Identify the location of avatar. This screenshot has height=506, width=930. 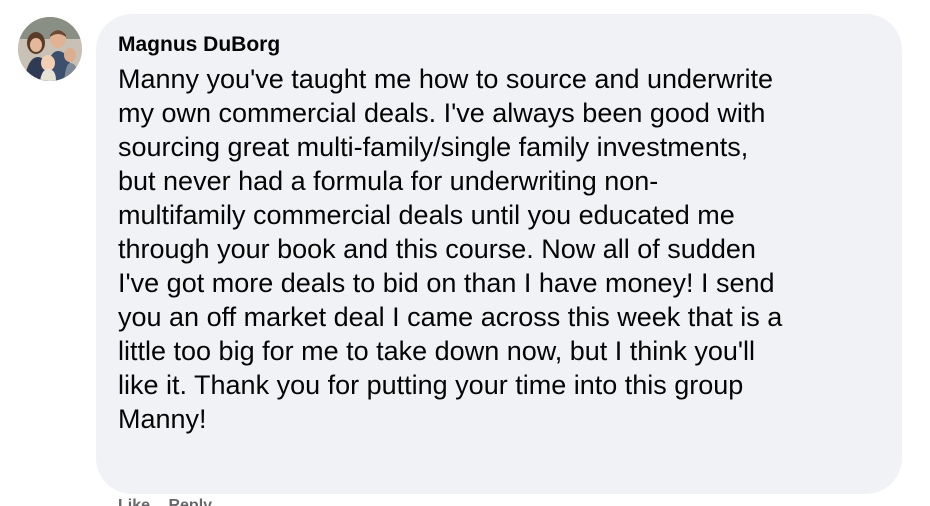
(50, 49).